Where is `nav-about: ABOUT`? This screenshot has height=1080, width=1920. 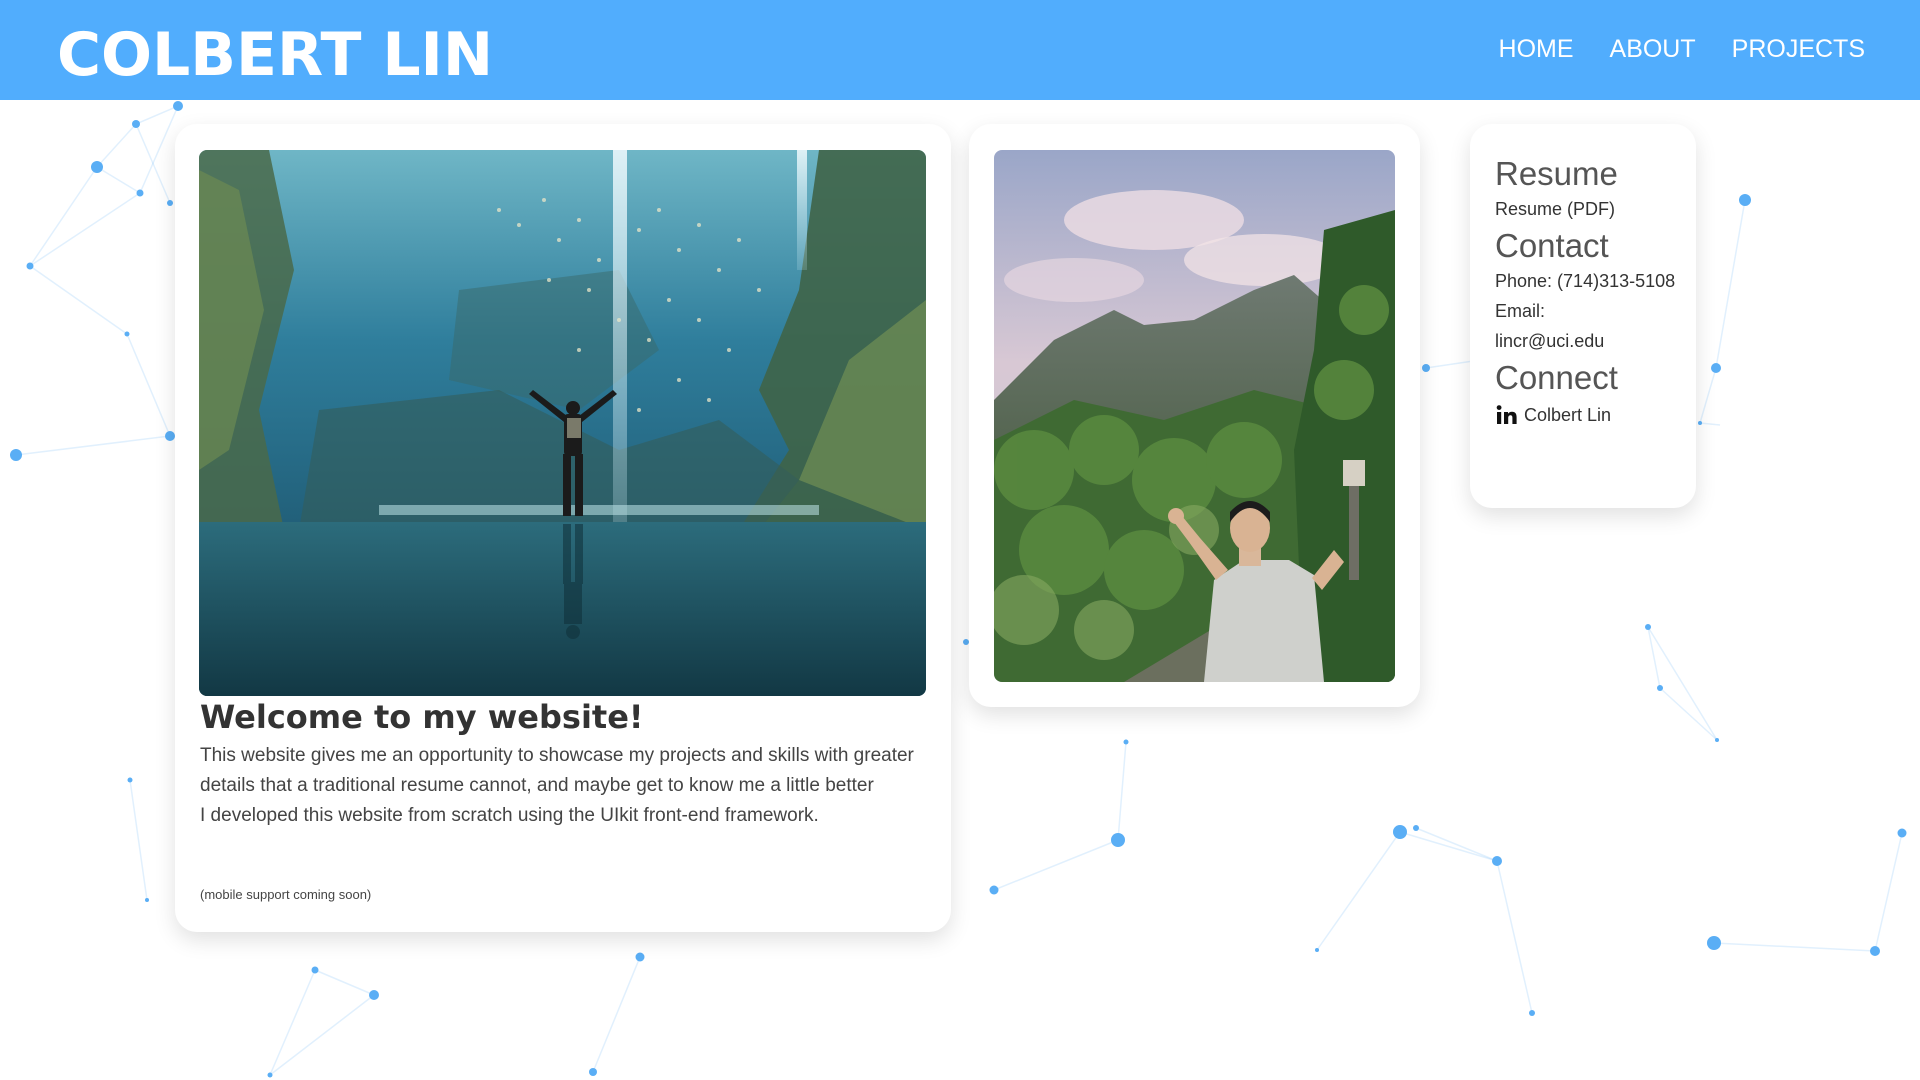
nav-about: ABOUT is located at coordinates (1653, 49).